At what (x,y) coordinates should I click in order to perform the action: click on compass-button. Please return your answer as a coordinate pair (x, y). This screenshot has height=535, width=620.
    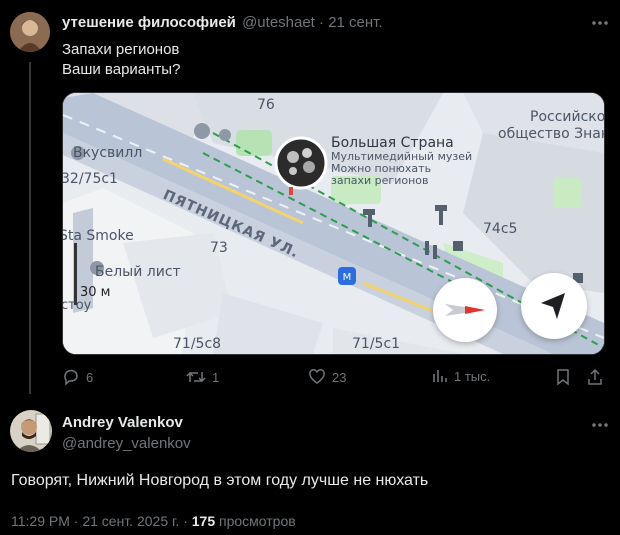
    Looking at the image, I should click on (465, 310).